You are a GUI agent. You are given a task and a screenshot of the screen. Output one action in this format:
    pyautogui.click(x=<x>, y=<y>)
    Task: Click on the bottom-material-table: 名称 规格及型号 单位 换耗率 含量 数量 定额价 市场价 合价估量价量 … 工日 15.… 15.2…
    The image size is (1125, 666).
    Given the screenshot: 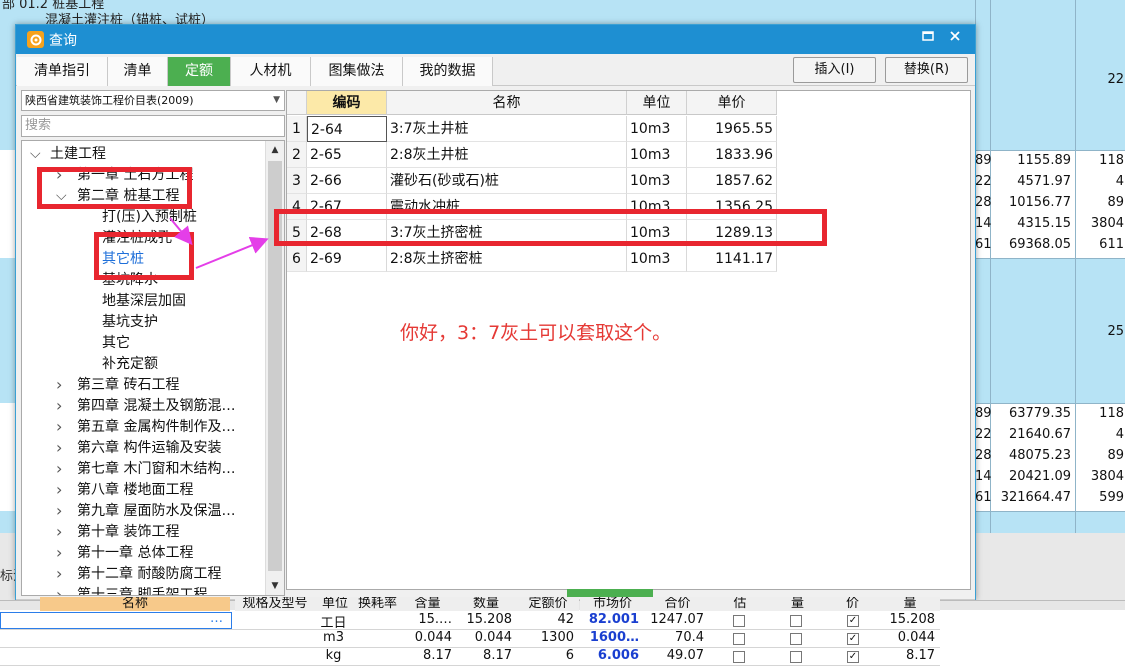 What is the action you would take?
    pyautogui.click(x=562, y=627)
    